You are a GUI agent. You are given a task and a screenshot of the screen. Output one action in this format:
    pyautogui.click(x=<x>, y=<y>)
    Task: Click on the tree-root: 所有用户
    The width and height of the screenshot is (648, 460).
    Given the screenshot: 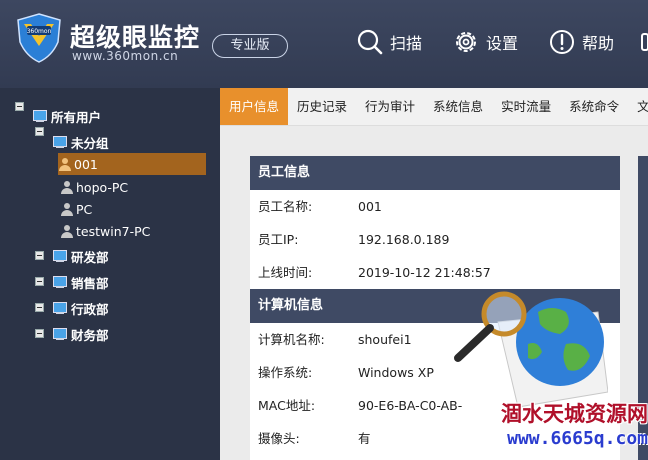 What is the action you would take?
    pyautogui.click(x=66, y=116)
    